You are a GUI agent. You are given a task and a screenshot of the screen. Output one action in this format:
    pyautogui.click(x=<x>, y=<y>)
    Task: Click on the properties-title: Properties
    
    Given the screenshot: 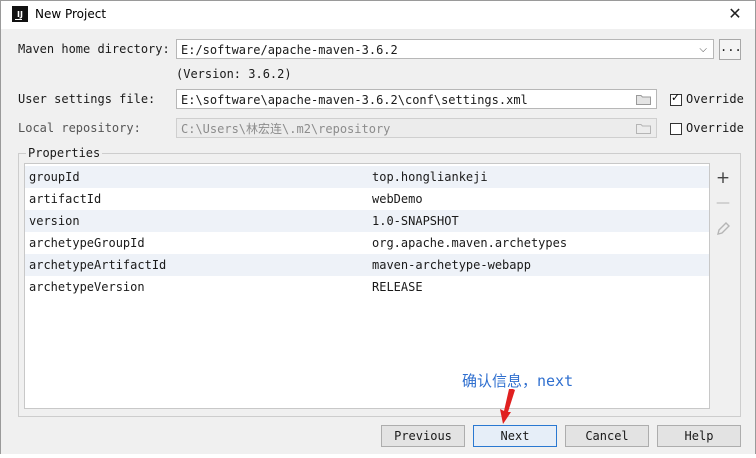 What is the action you would take?
    pyautogui.click(x=64, y=153)
    